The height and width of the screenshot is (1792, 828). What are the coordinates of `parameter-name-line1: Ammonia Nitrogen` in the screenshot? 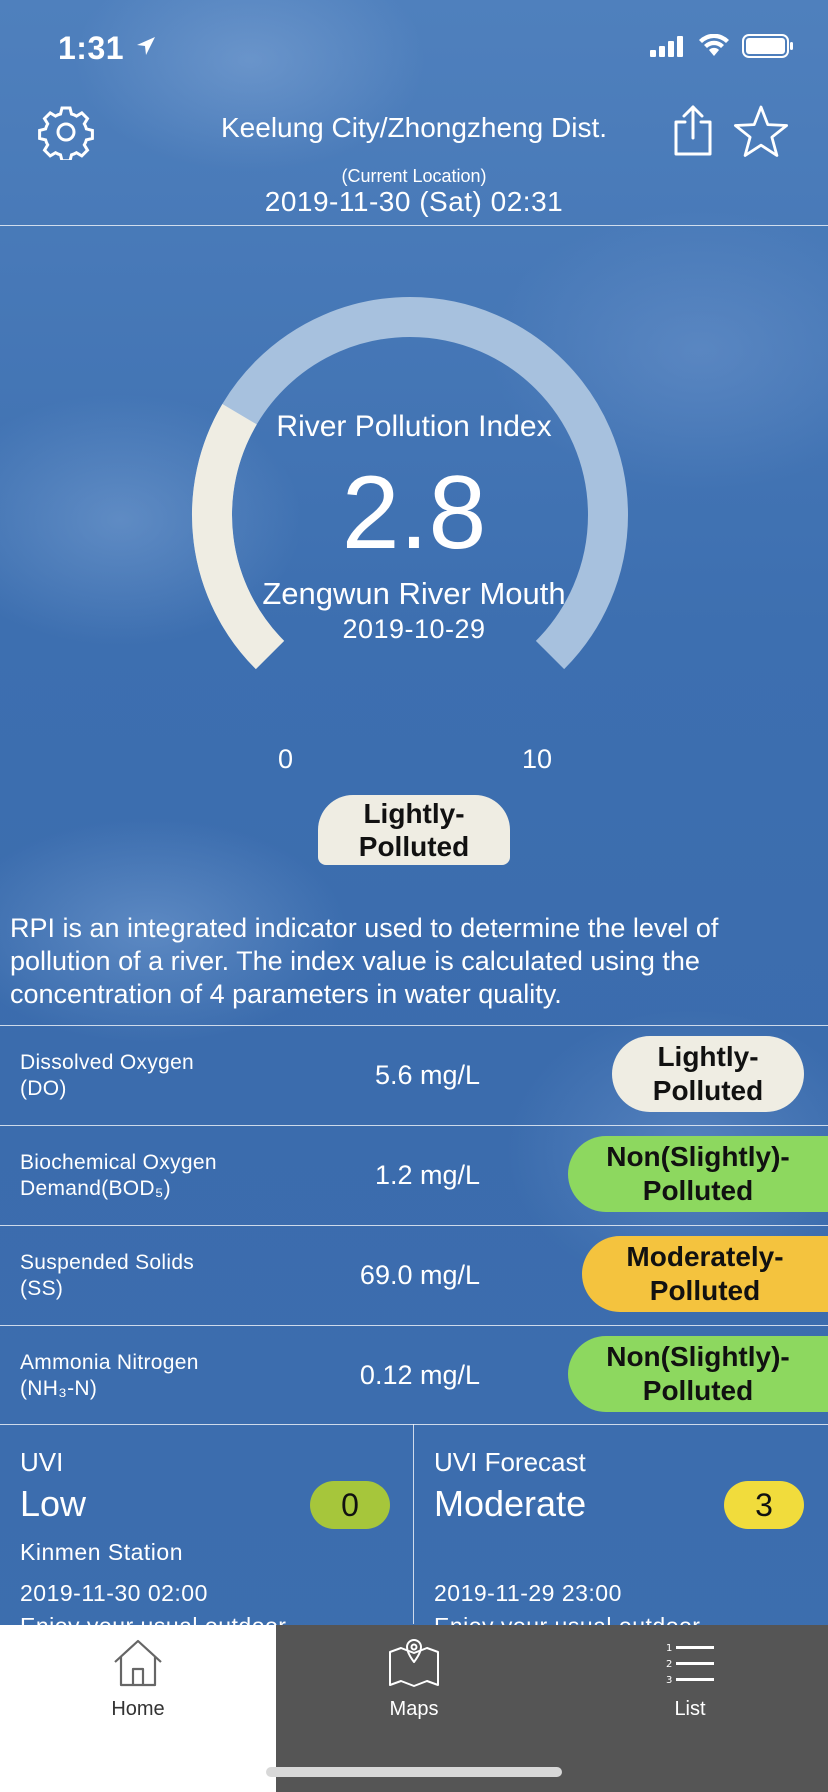 It's located at (109, 1362).